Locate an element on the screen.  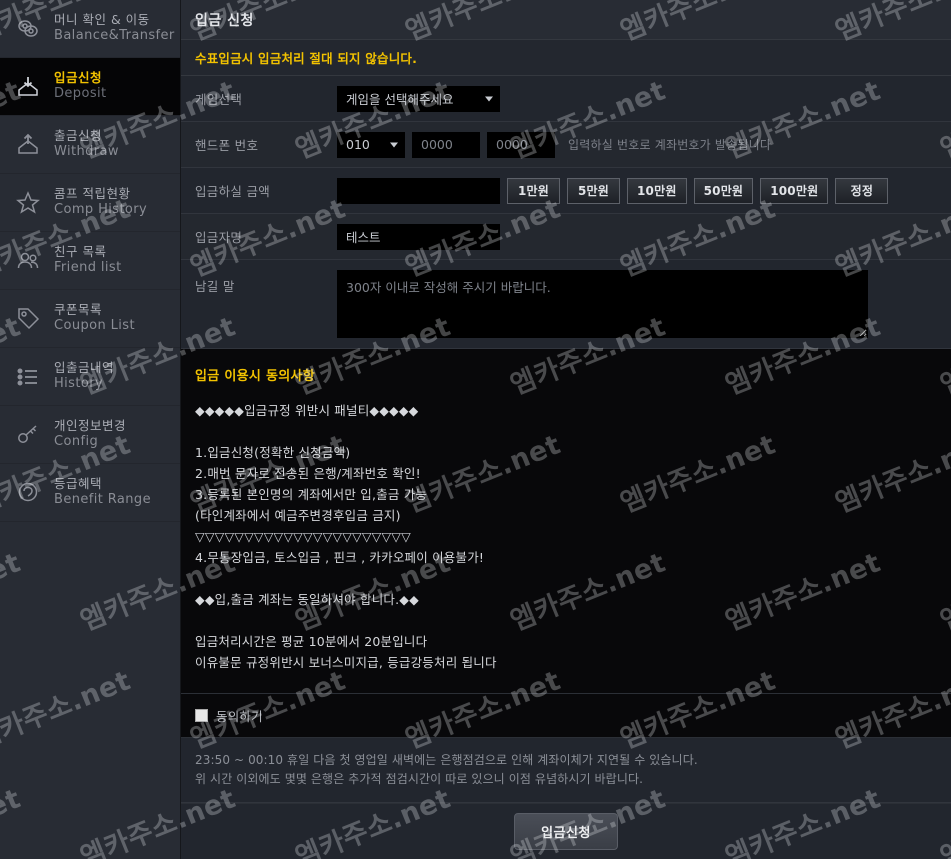
sidebar-item-label-en: History is located at coordinates (79, 384).